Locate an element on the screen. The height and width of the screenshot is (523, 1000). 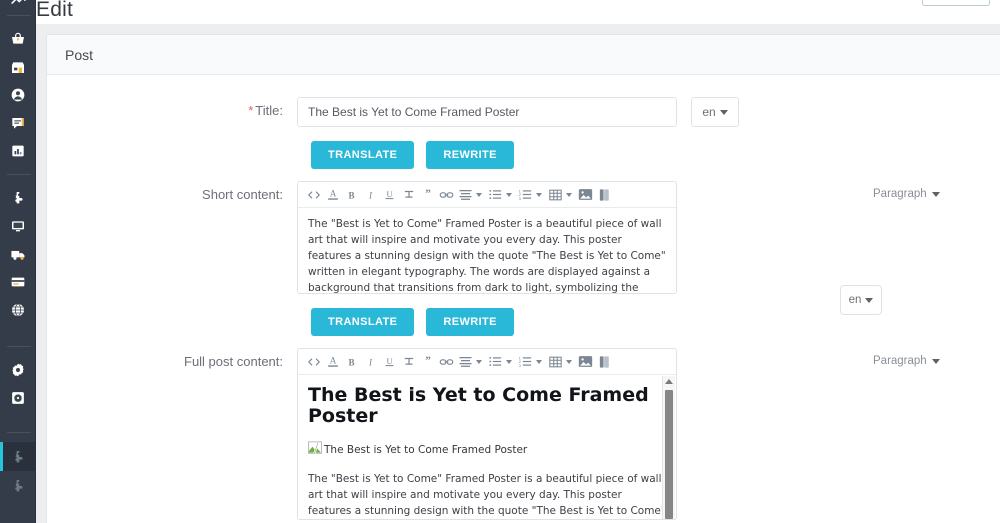
title-language-select: en is located at coordinates (715, 112).